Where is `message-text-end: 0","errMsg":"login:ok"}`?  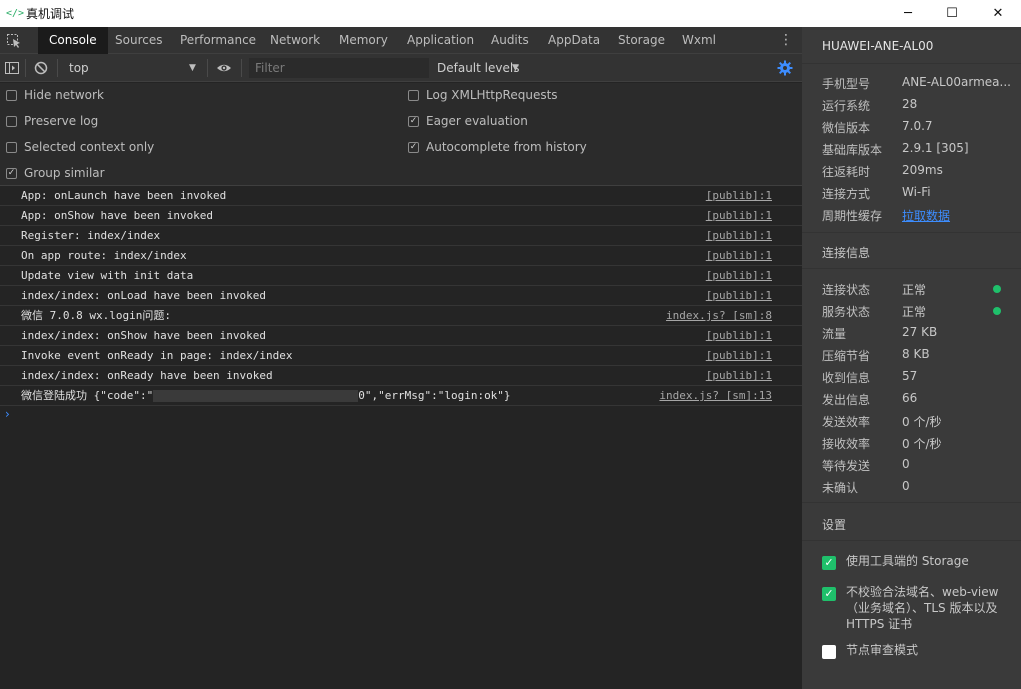
message-text-end: 0","errMsg":"login:ok"} is located at coordinates (434, 395).